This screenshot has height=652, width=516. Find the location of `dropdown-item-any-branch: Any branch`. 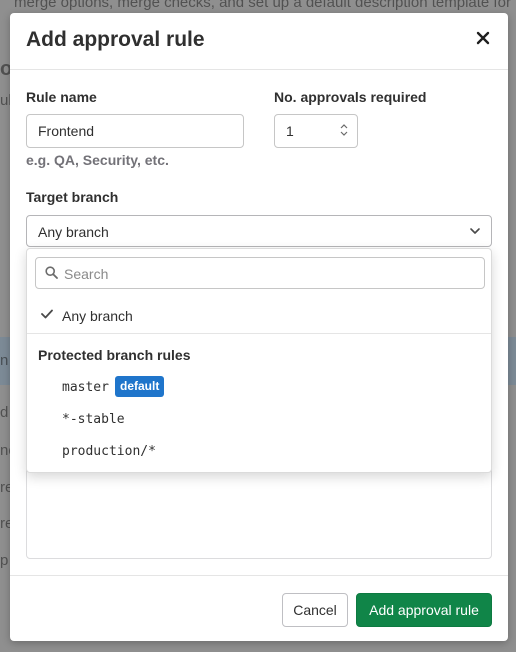

dropdown-item-any-branch: Any branch is located at coordinates (259, 315).